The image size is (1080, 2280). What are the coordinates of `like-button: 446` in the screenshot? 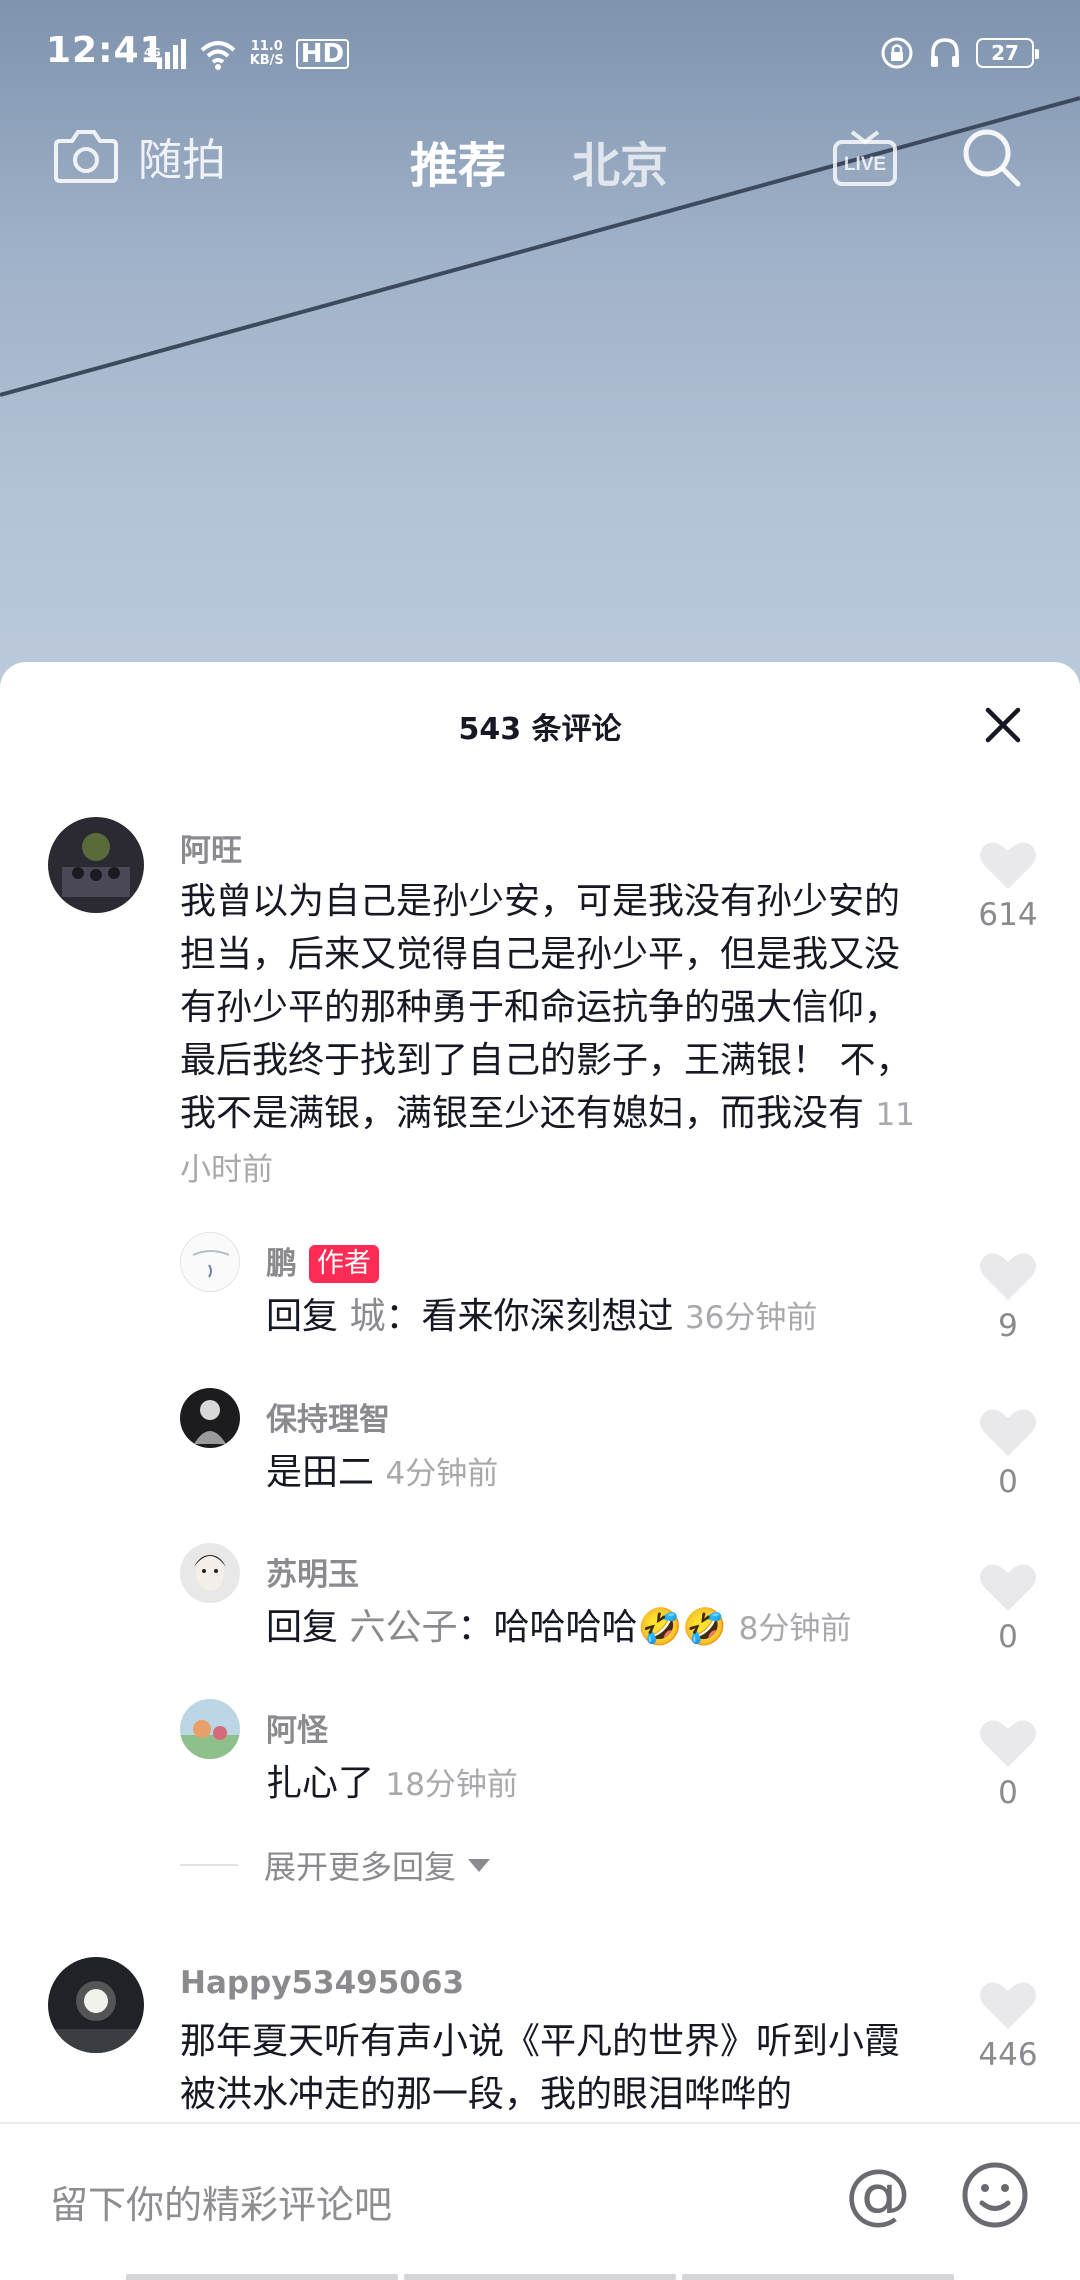 It's located at (1008, 2026).